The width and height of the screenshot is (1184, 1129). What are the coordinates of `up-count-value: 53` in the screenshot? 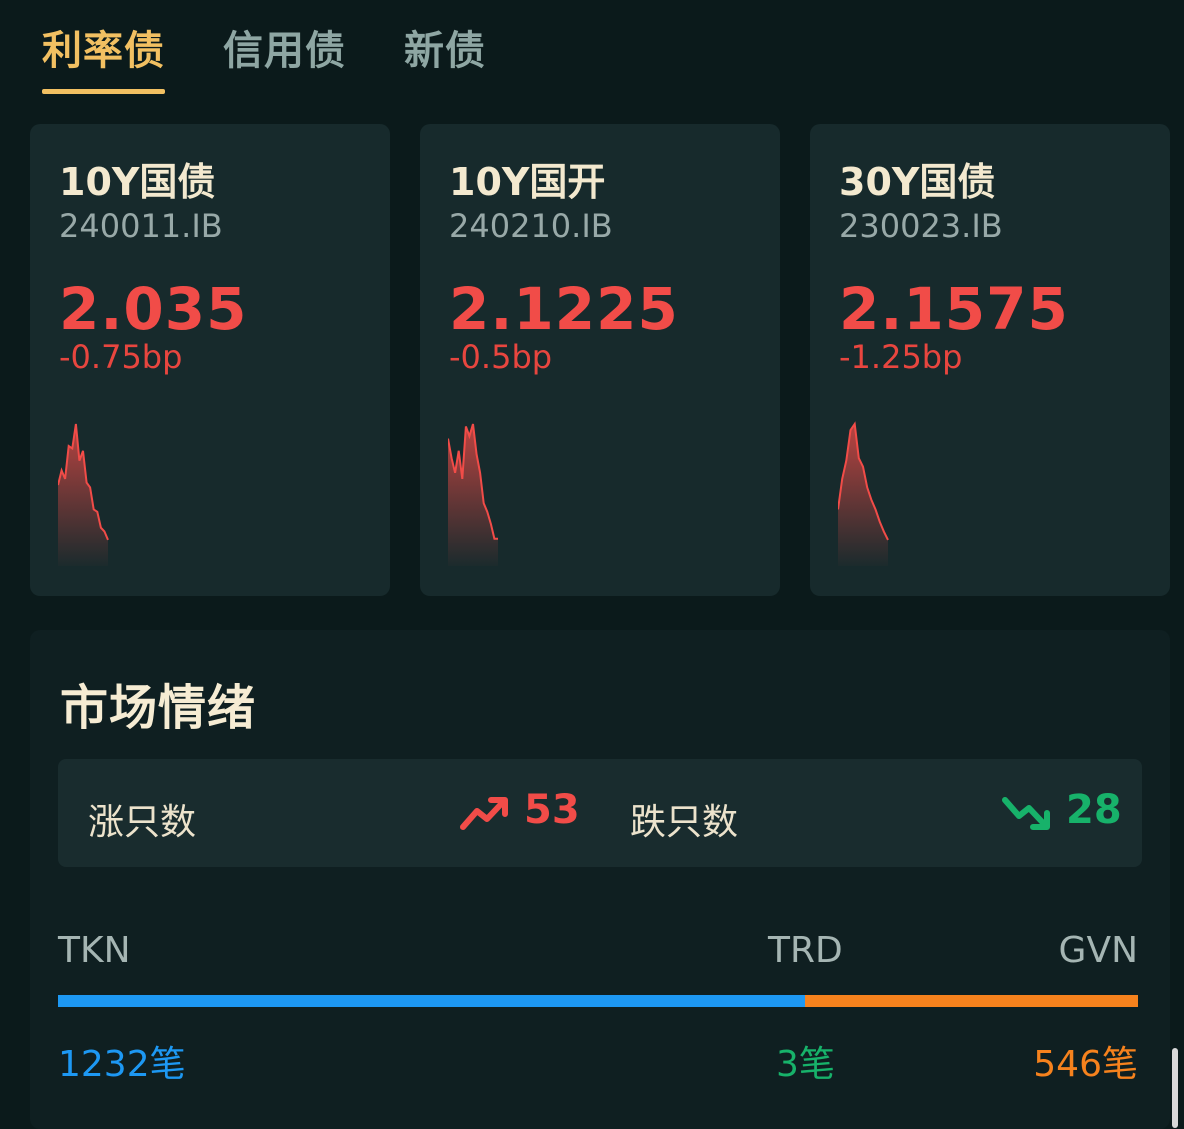 It's located at (552, 810).